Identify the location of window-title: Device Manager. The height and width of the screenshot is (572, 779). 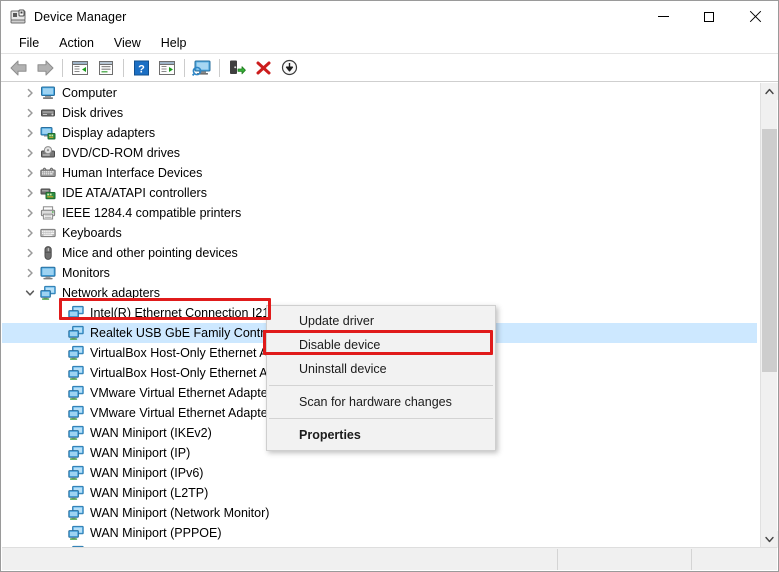
(80, 16).